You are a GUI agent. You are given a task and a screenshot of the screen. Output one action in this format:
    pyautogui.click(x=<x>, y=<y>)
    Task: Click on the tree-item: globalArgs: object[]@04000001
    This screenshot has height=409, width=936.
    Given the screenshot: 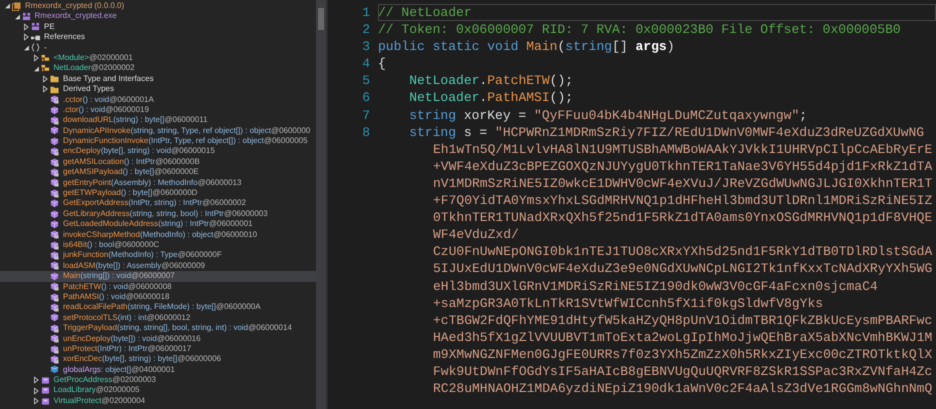 What is the action you would take?
    pyautogui.click(x=158, y=370)
    